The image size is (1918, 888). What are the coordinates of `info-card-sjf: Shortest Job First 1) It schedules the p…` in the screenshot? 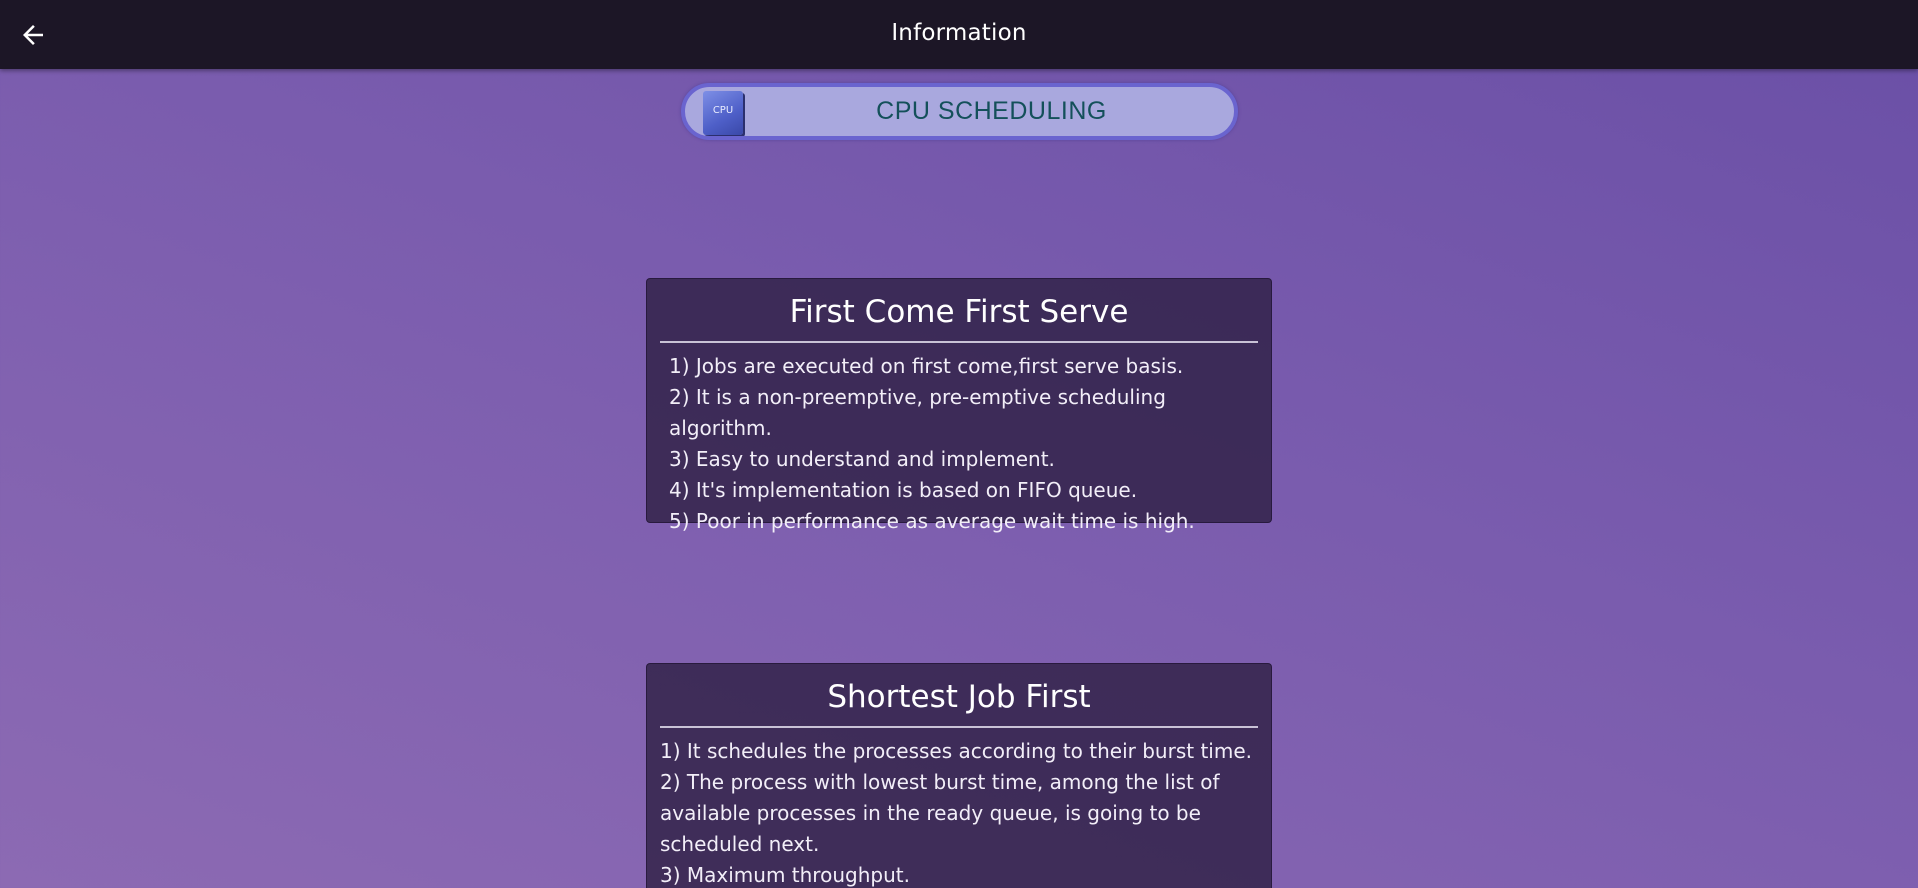 It's located at (959, 775).